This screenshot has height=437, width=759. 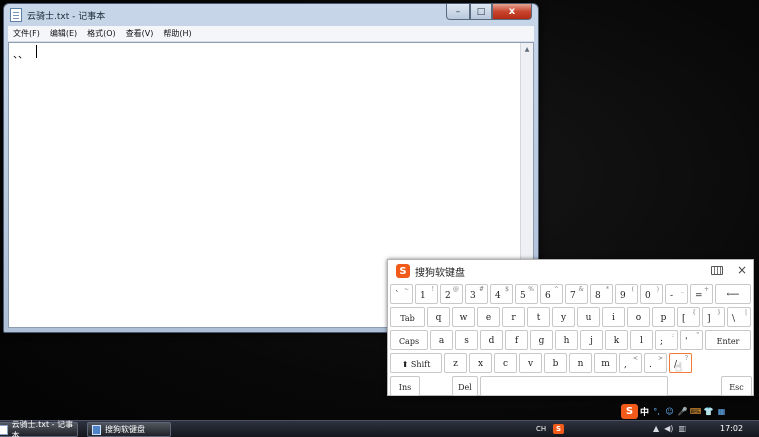 I want to click on soft-keyboard-icon: ⌨, so click(x=696, y=411).